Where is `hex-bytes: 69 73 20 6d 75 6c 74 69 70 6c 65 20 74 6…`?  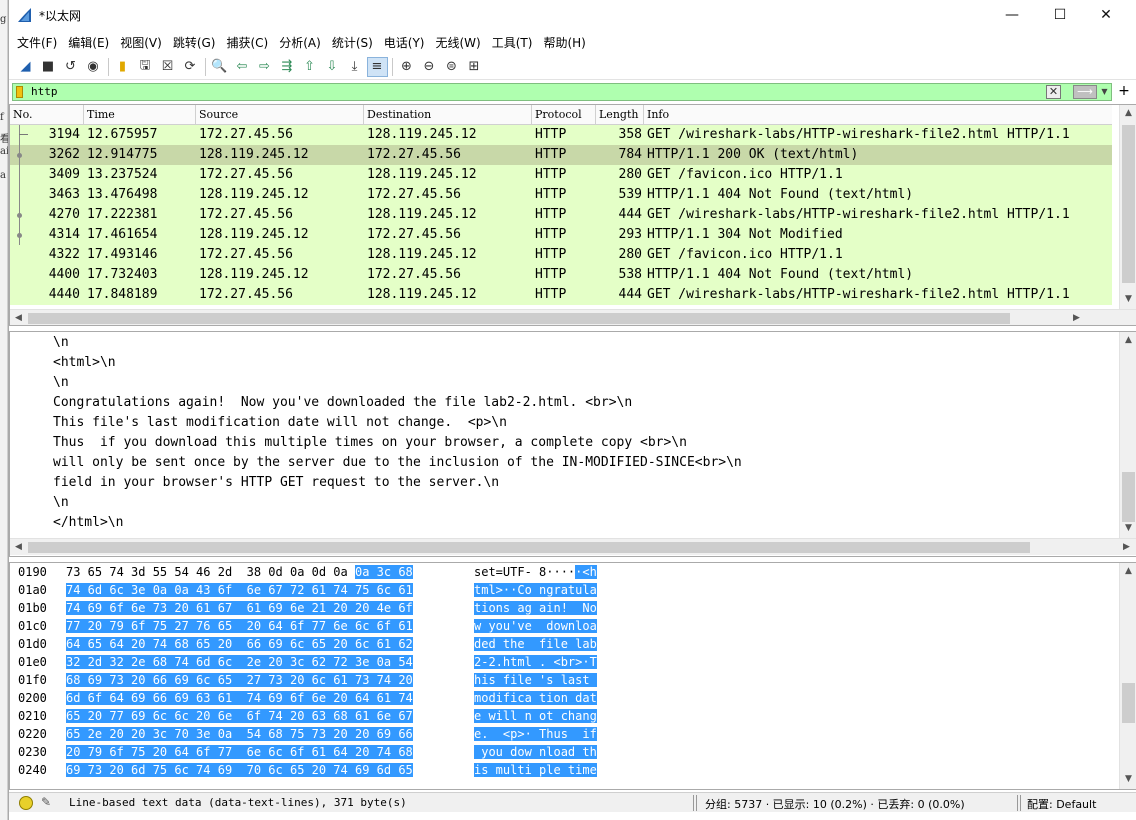
hex-bytes: 69 73 20 6d 75 6c 74 69 70 6c 65 20 74 6… is located at coordinates (239, 770).